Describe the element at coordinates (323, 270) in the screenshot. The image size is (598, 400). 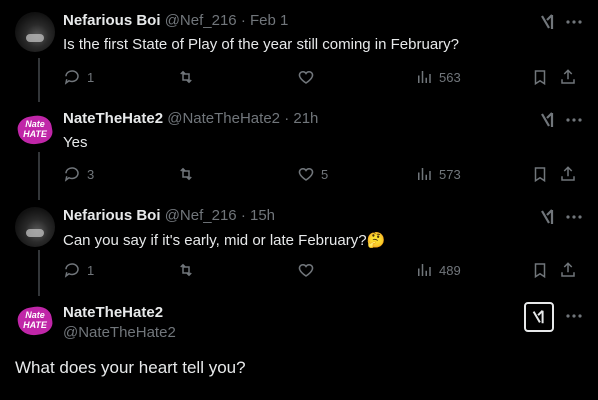
I see `tweet-actions: 1 489` at that location.